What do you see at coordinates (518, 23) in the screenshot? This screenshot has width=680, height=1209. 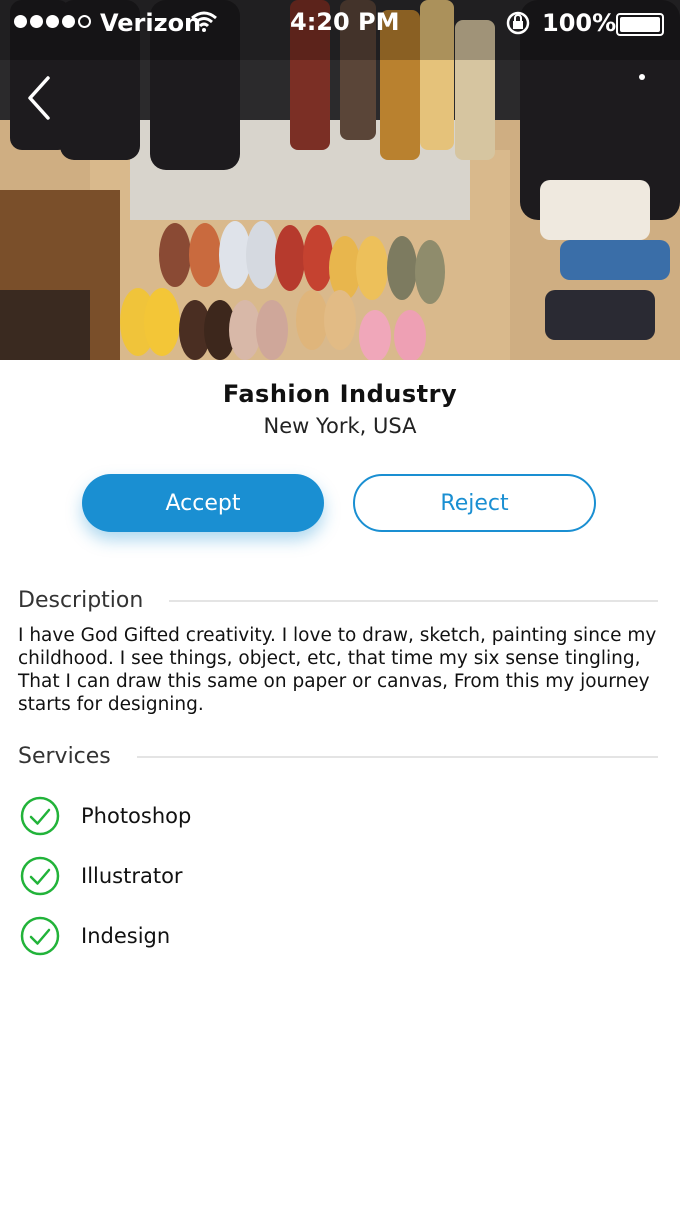 I see `orientation-lock-icon` at bounding box center [518, 23].